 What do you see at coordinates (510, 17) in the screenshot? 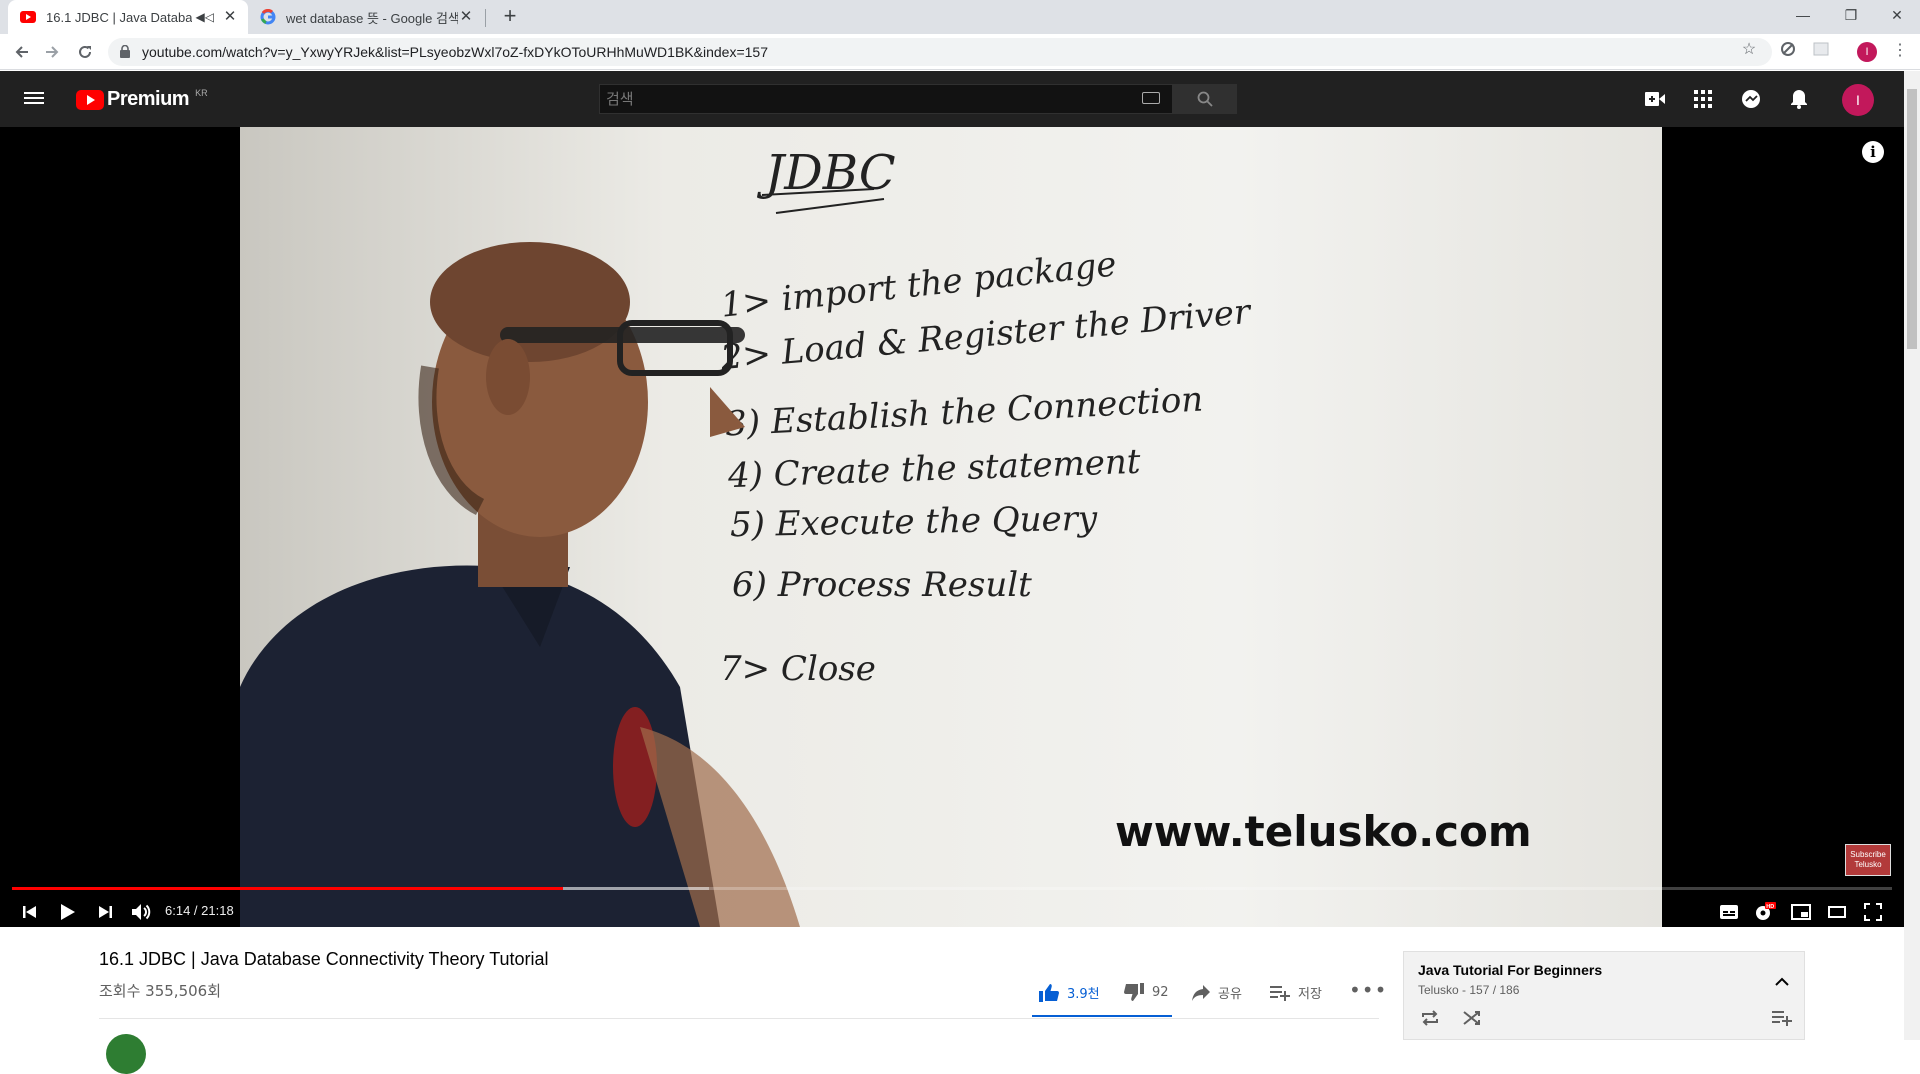
I see `new-tab-button: +` at bounding box center [510, 17].